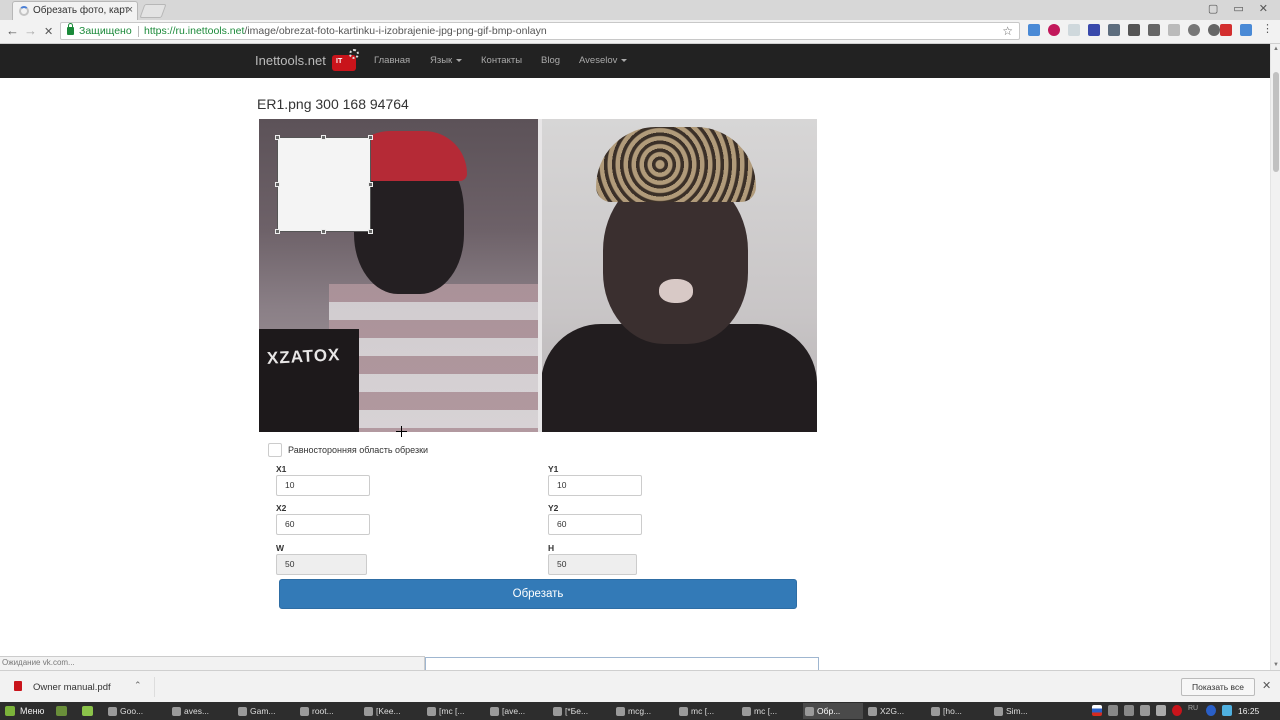 The image size is (1280, 720). Describe the element at coordinates (280, 548) in the screenshot. I see `w-label: W` at that location.